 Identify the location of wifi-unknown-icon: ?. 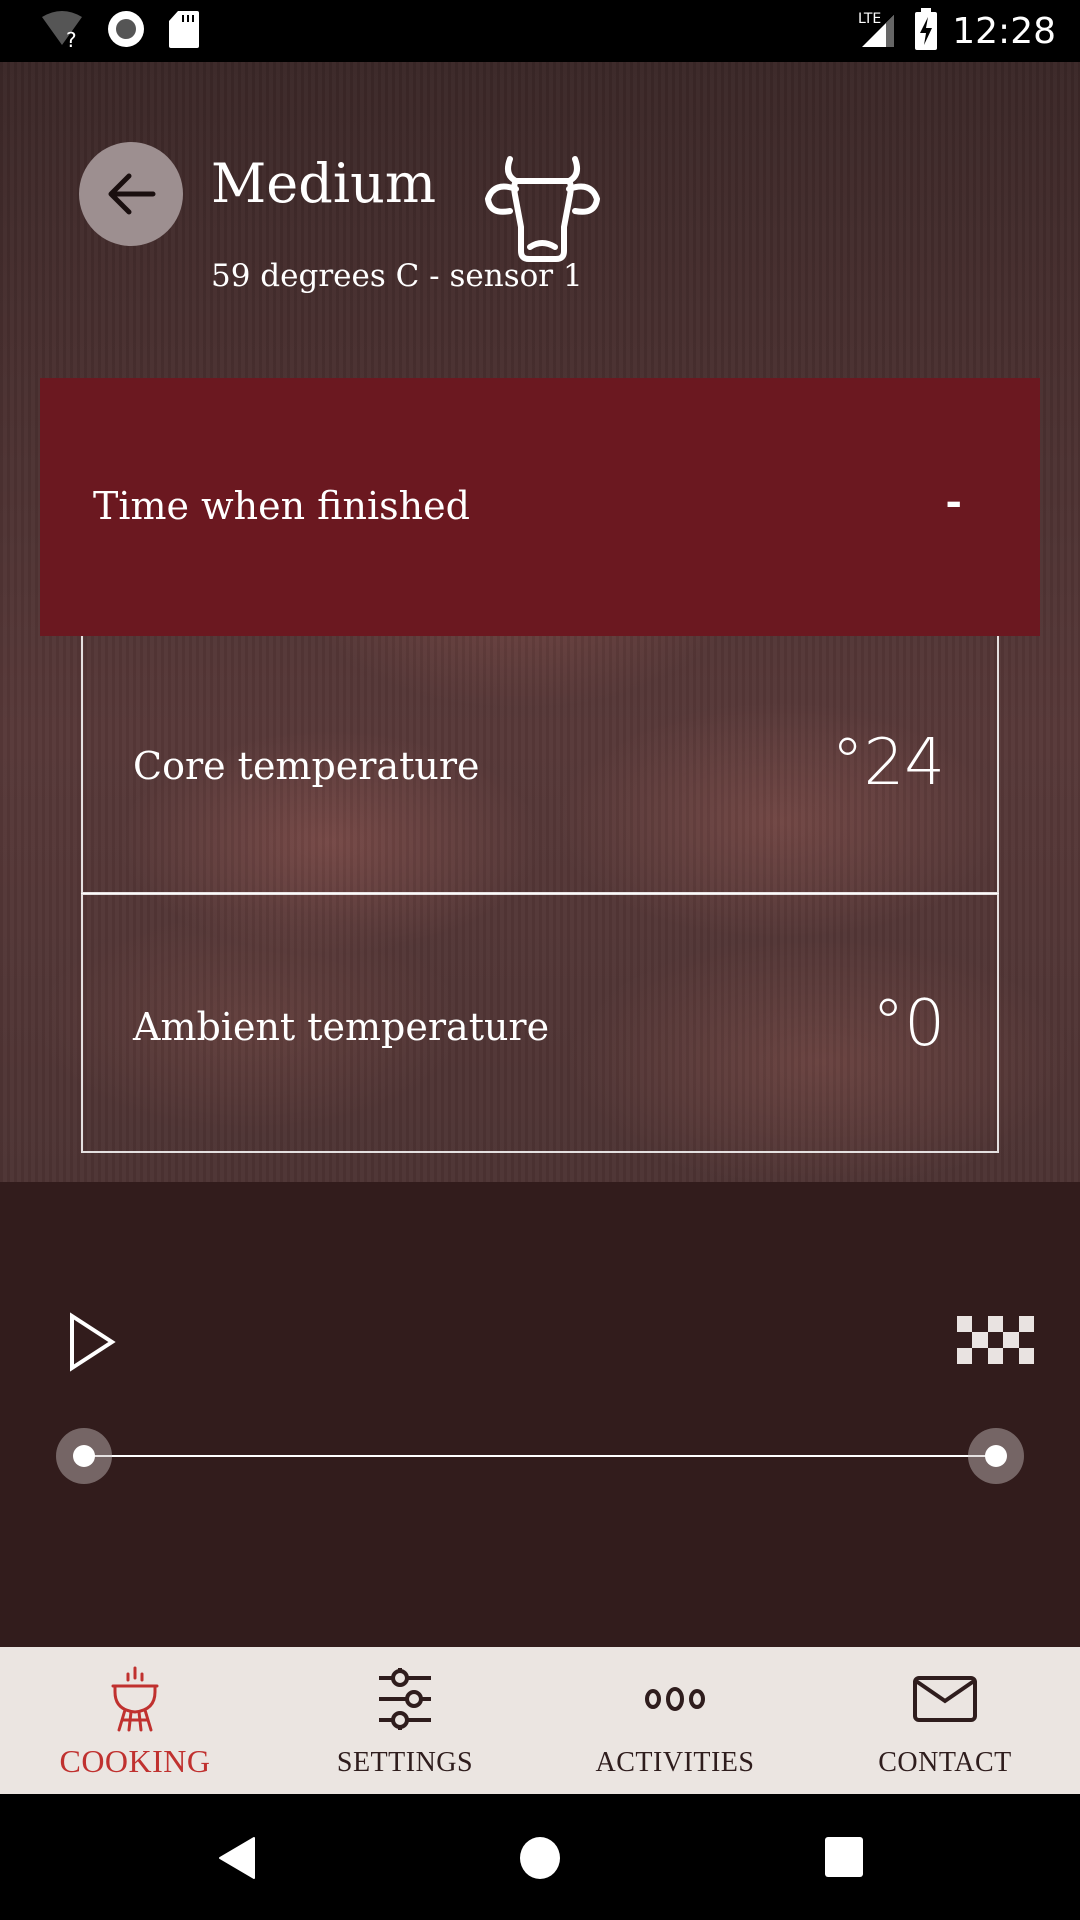
(62, 31).